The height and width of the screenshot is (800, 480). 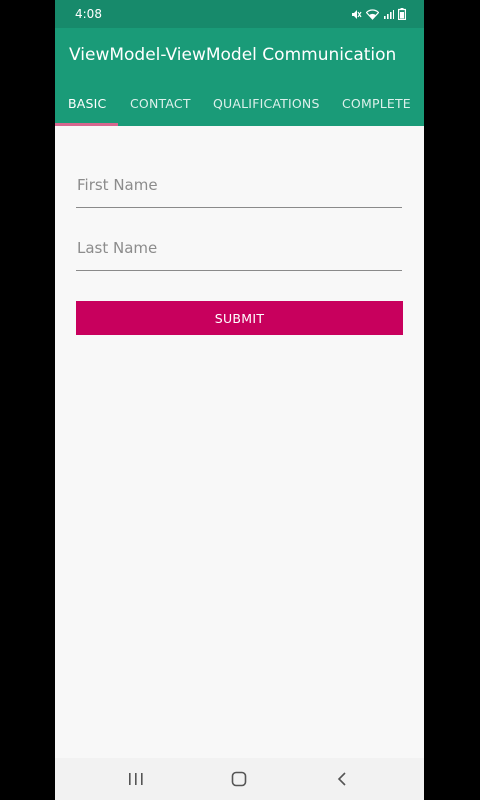 I want to click on status-icons, so click(x=378, y=14).